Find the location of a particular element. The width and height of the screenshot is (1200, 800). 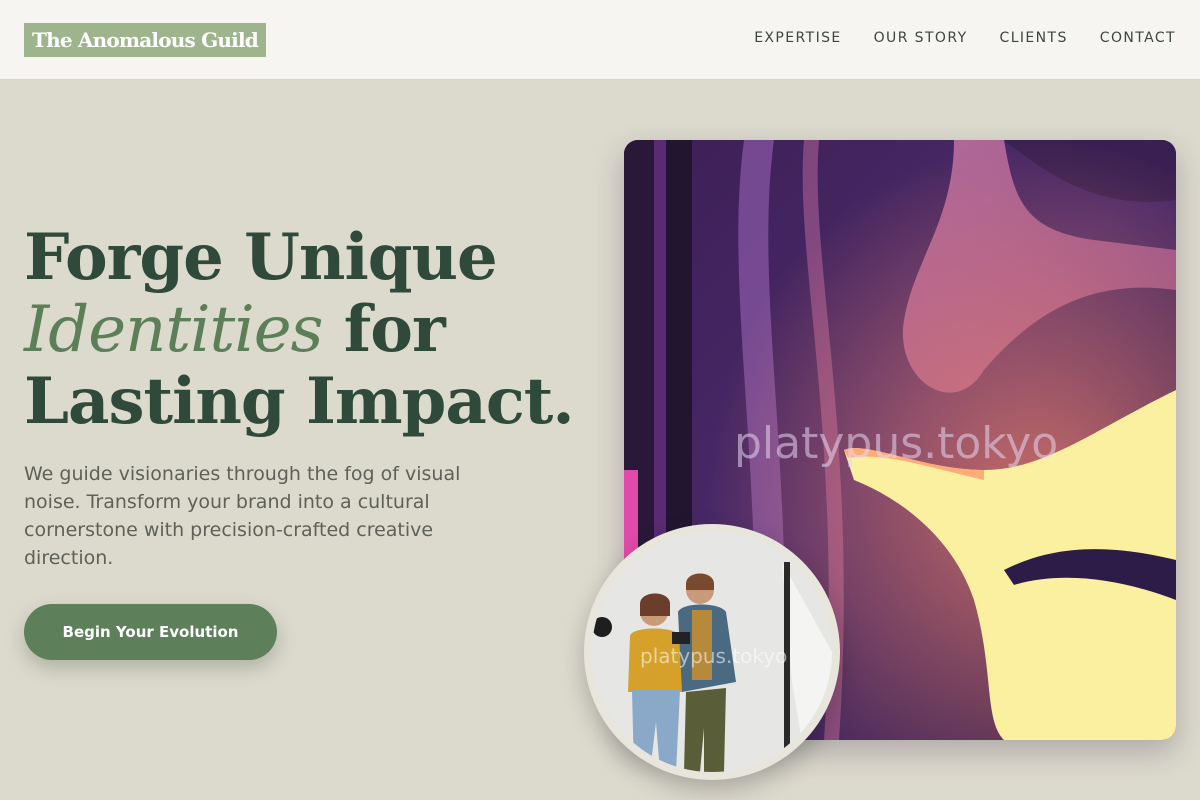

team-photo: platypus.tokyo is located at coordinates (712, 652).